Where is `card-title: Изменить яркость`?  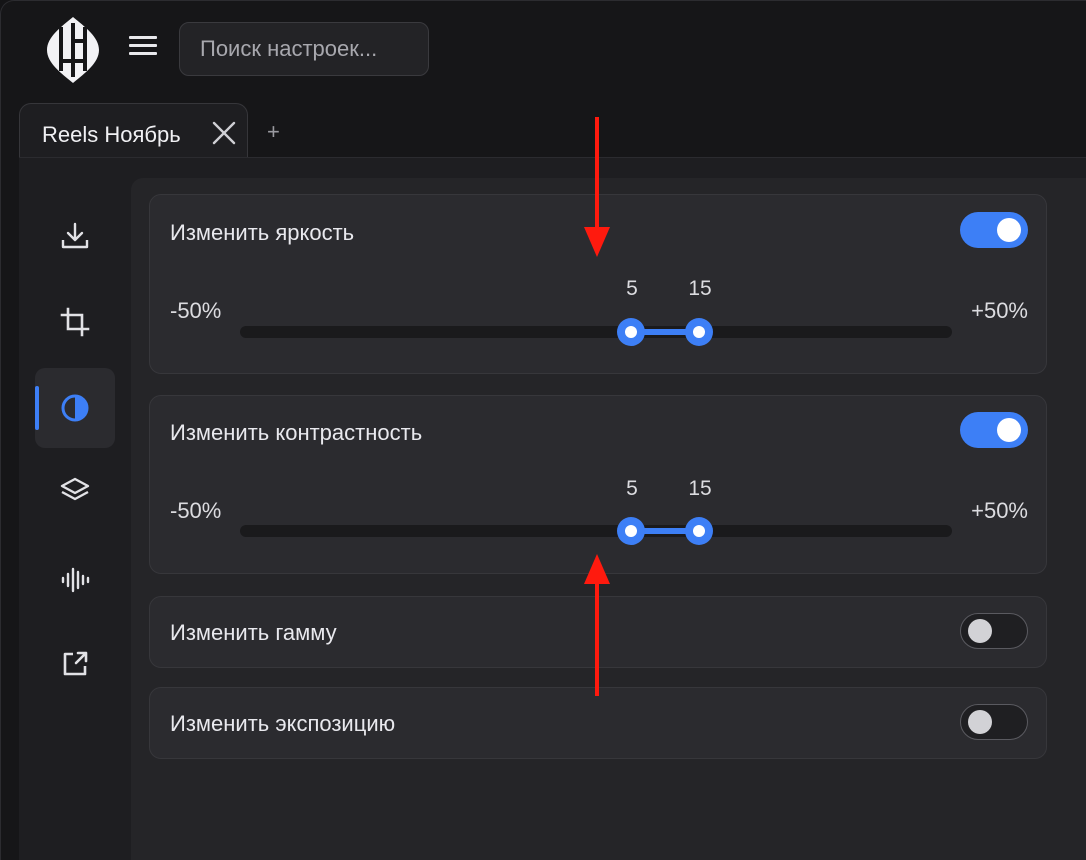 card-title: Изменить яркость is located at coordinates (262, 232).